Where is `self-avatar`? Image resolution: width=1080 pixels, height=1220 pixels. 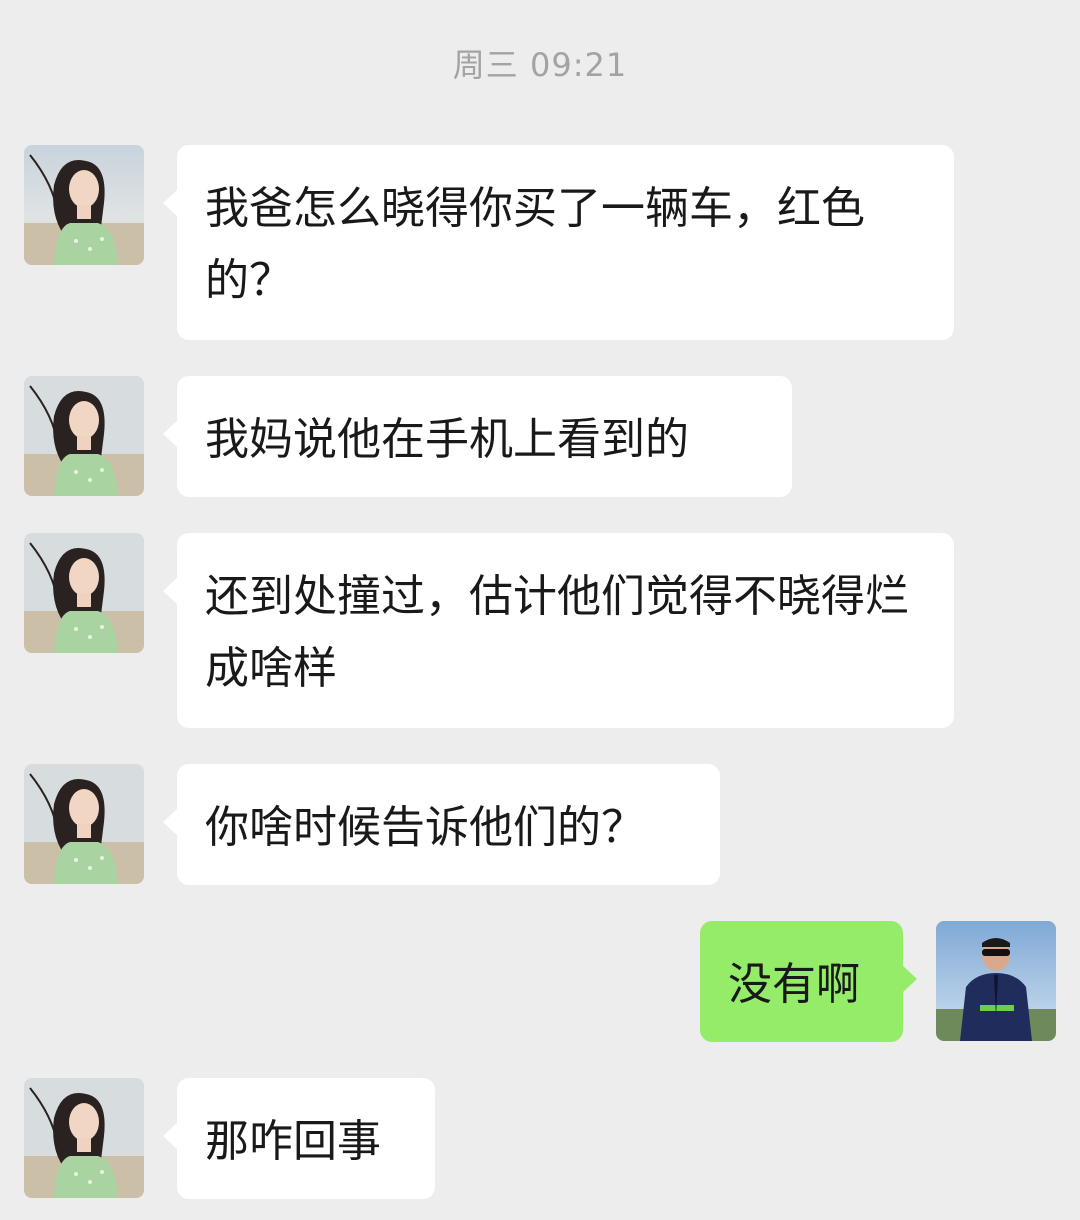 self-avatar is located at coordinates (996, 981).